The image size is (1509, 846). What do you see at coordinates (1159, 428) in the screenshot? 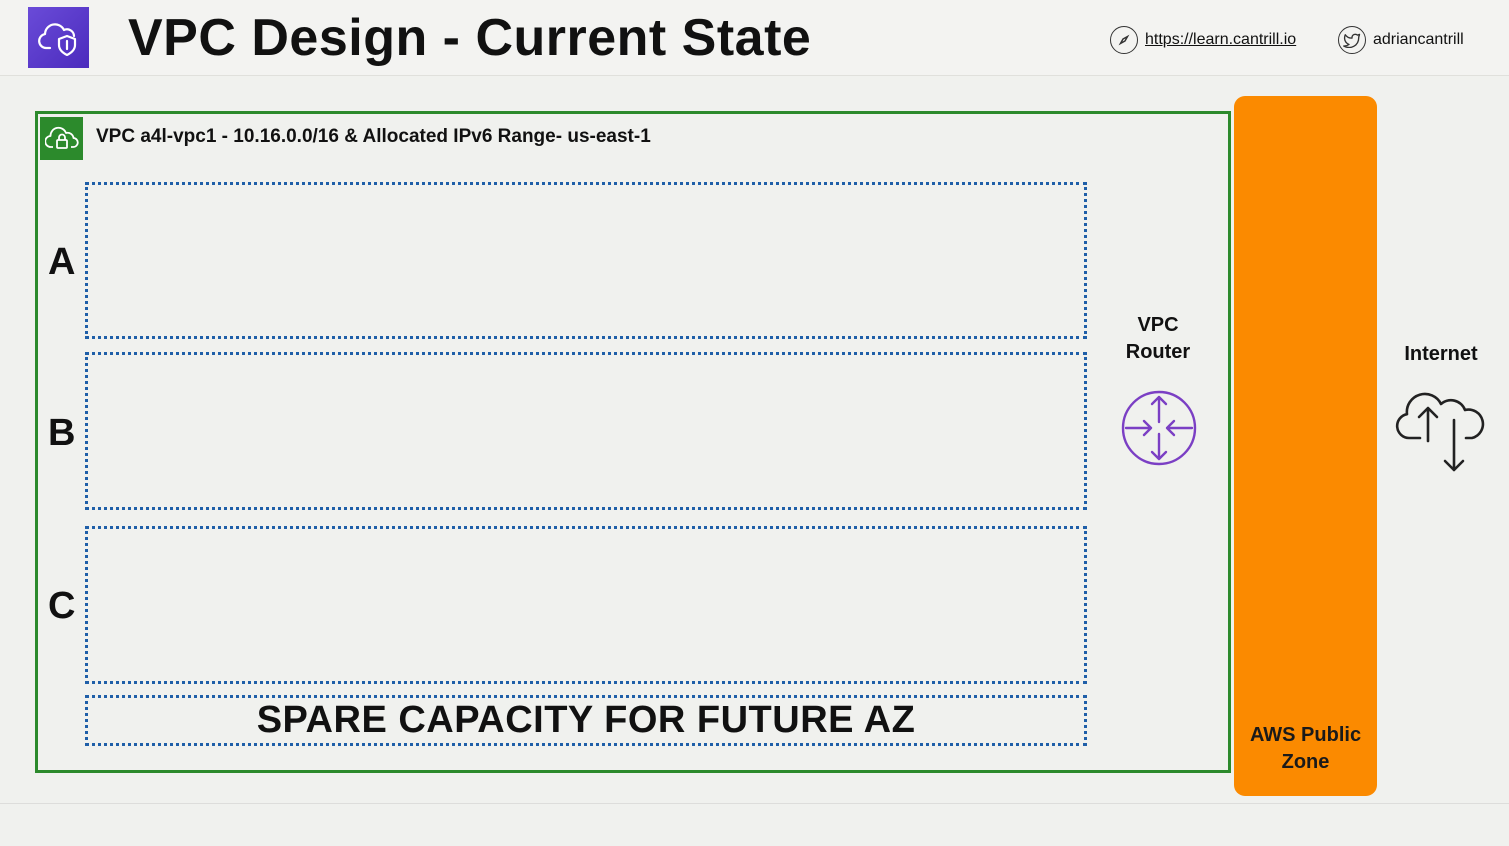
I see `router-icon` at bounding box center [1159, 428].